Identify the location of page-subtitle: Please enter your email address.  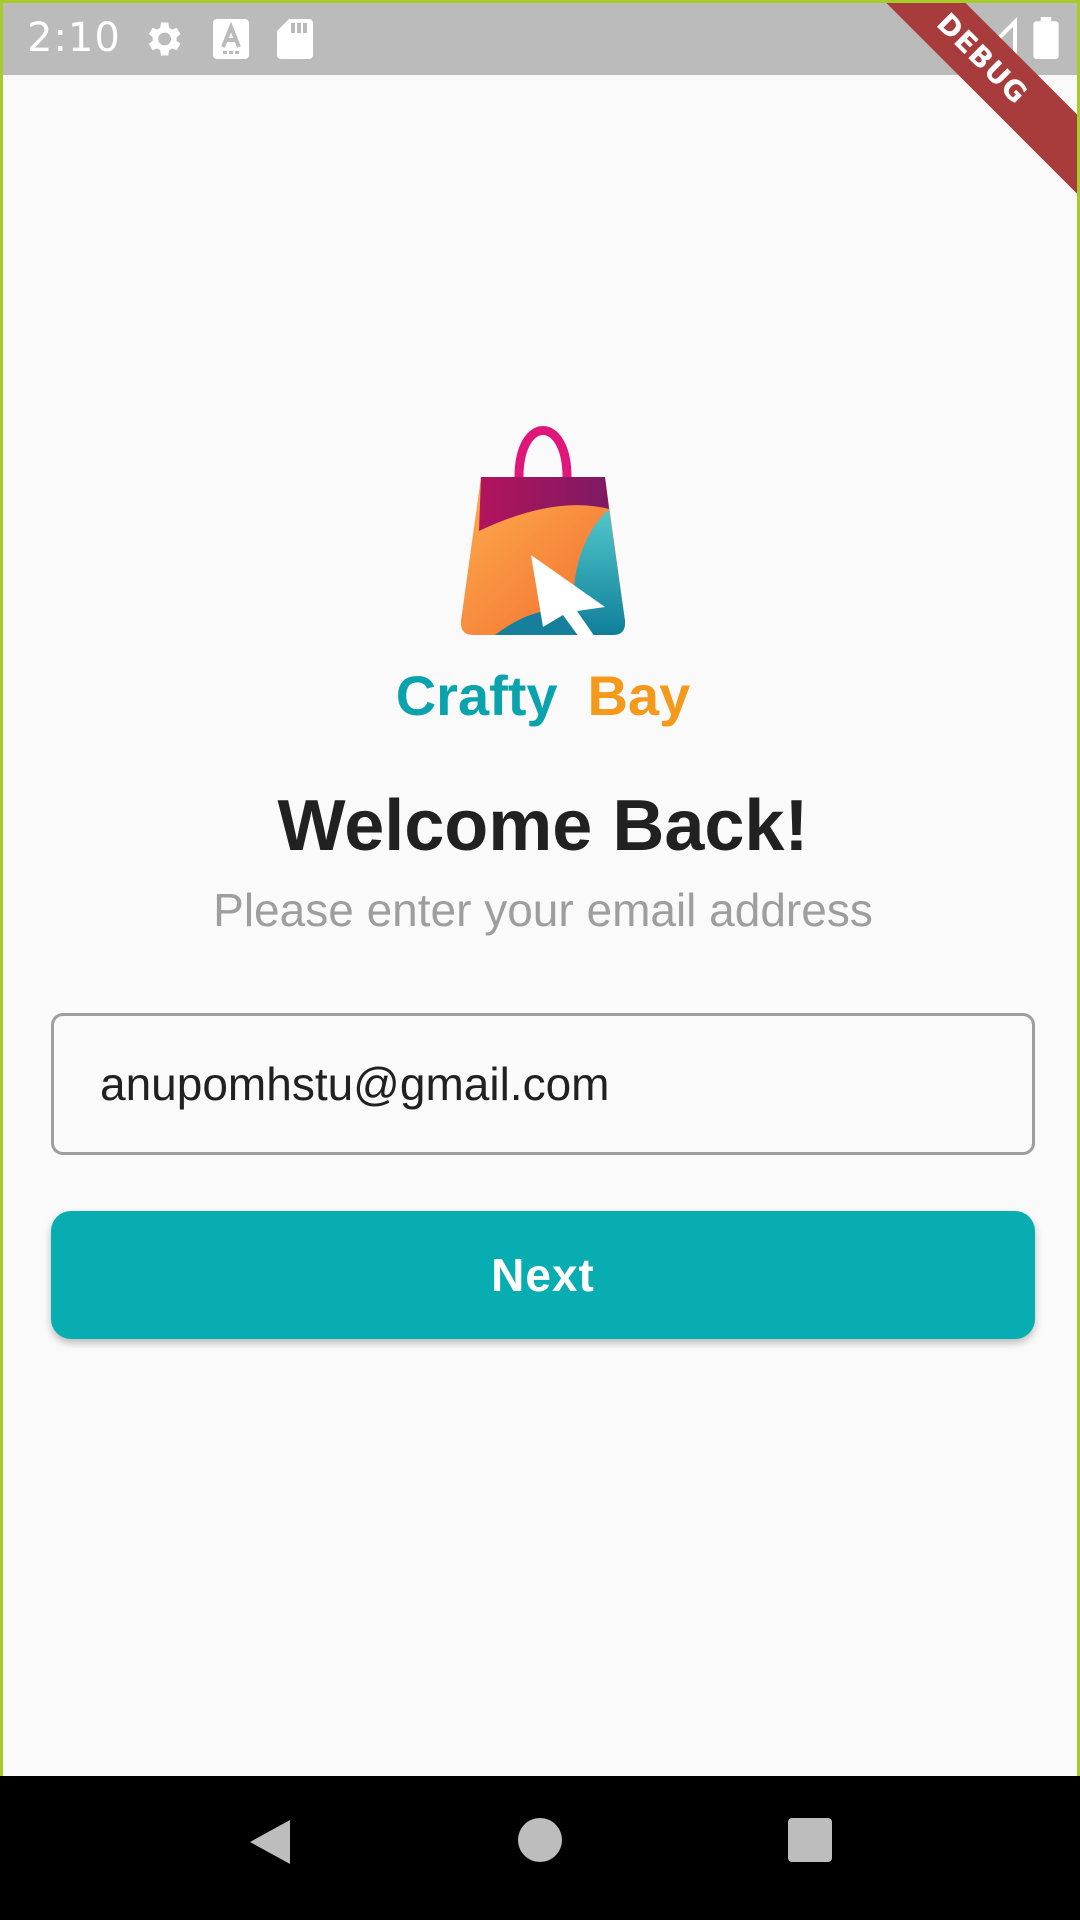
(543, 910).